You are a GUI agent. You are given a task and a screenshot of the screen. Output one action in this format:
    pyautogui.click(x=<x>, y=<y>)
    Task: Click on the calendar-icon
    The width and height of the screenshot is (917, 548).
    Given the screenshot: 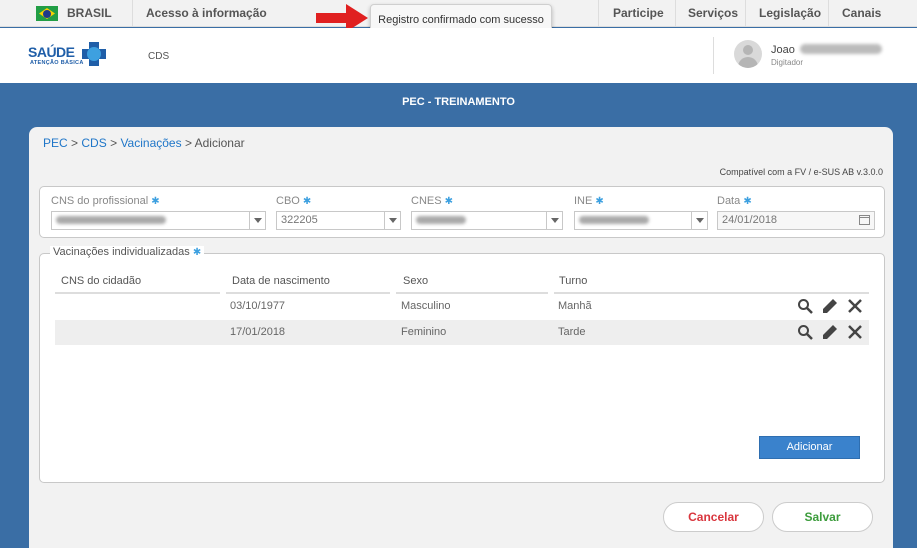 What is the action you would take?
    pyautogui.click(x=864, y=220)
    